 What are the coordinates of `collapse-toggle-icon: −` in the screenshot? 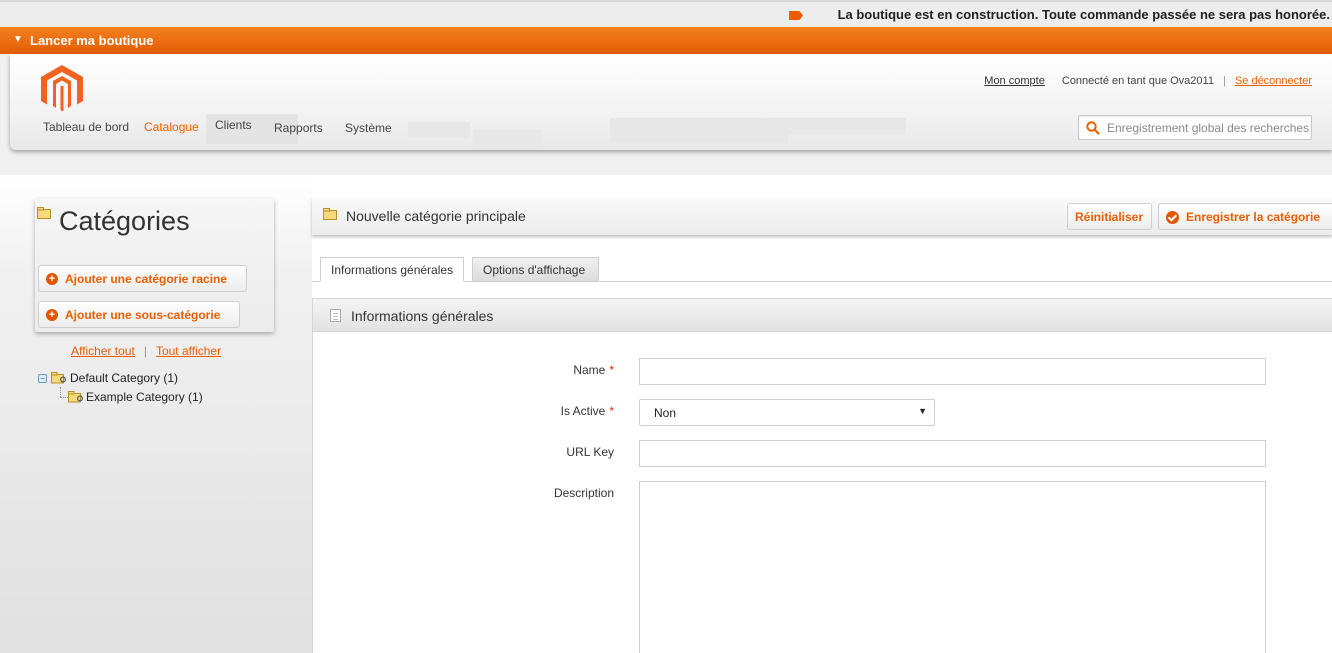 It's located at (42, 378).